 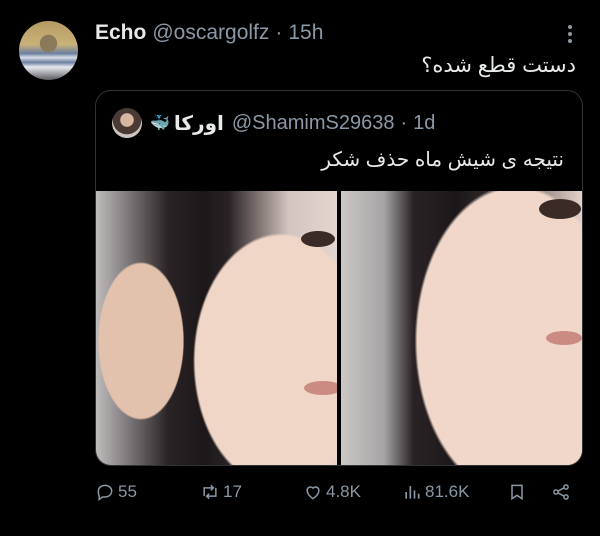 What do you see at coordinates (199, 123) in the screenshot?
I see `quoted-display-name: اورکا` at bounding box center [199, 123].